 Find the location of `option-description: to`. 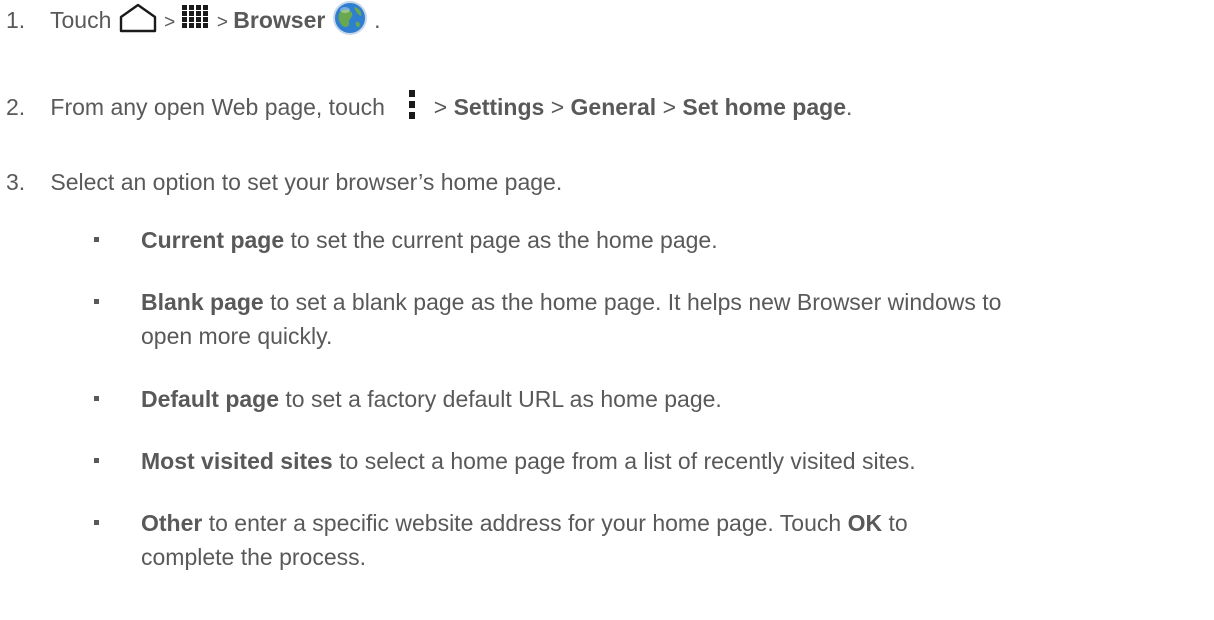

option-description: to is located at coordinates (895, 523).